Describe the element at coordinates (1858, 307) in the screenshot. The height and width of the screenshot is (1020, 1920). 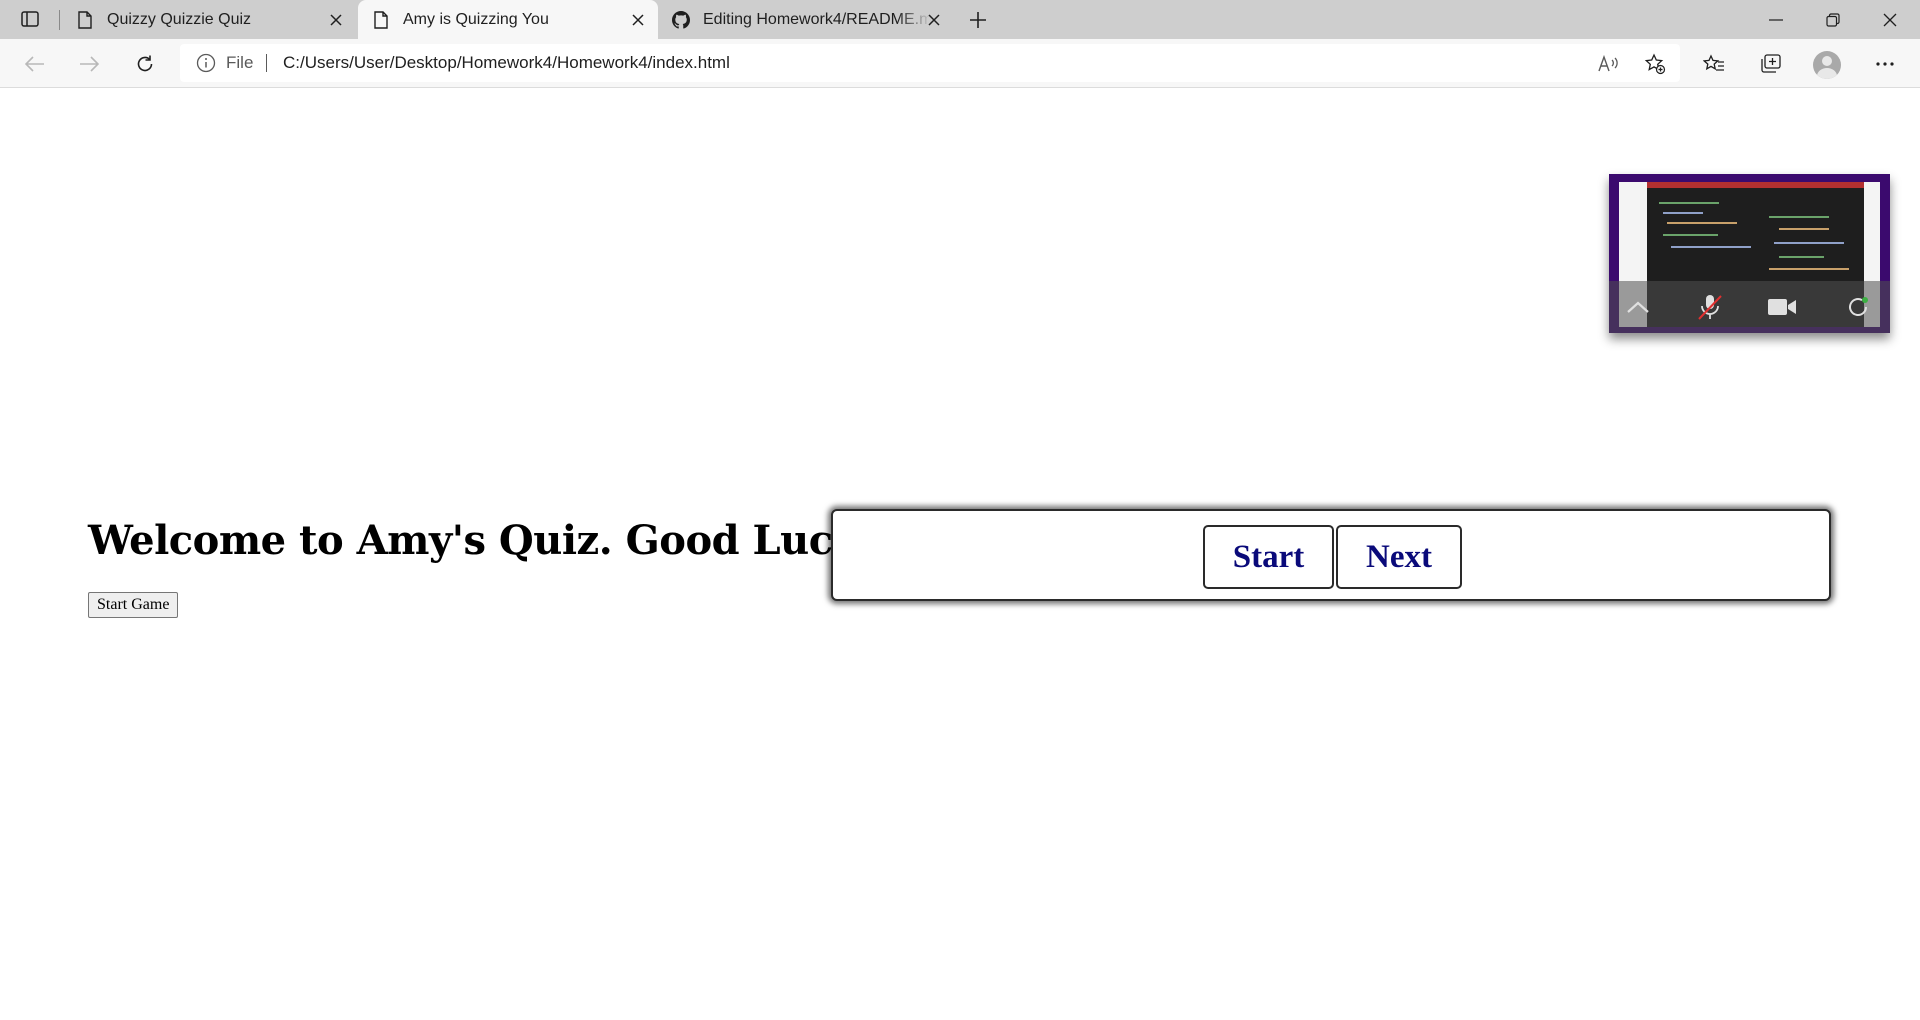
I see `share-screen-icon` at that location.